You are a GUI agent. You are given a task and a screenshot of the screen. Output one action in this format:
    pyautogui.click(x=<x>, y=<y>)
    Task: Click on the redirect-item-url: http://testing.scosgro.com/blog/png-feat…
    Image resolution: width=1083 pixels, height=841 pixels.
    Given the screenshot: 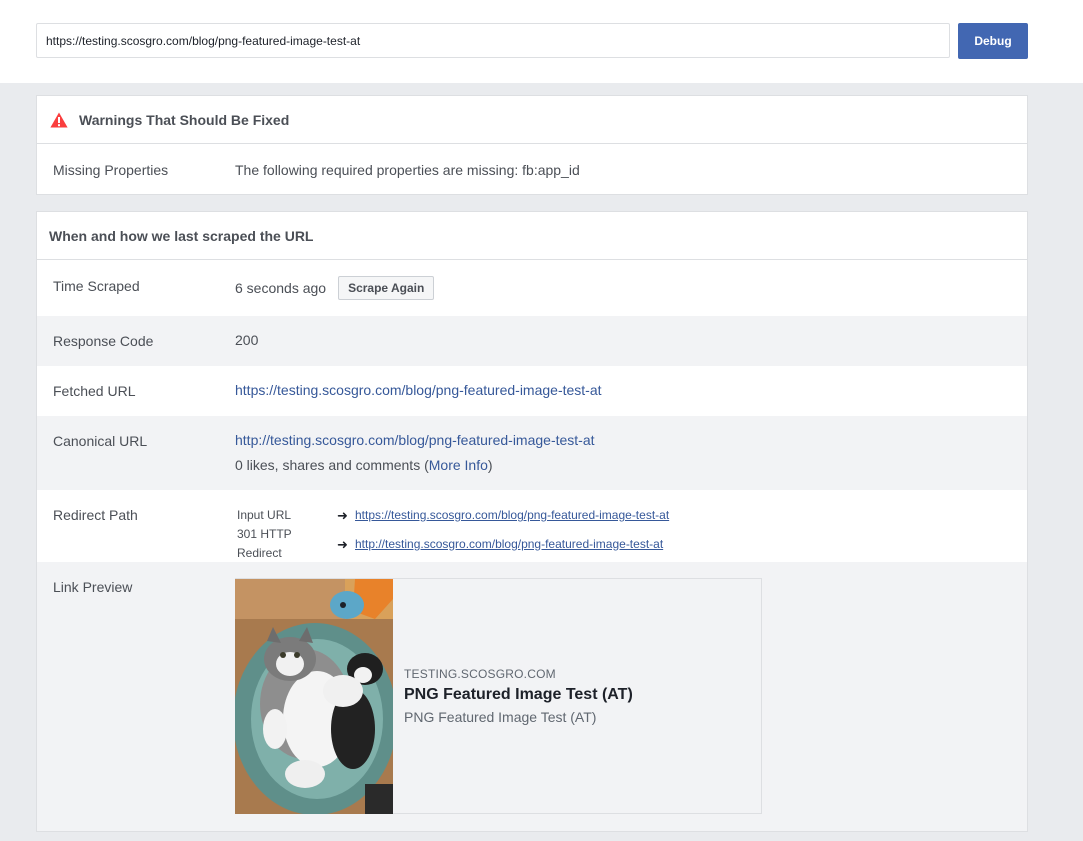 What is the action you would take?
    pyautogui.click(x=509, y=544)
    